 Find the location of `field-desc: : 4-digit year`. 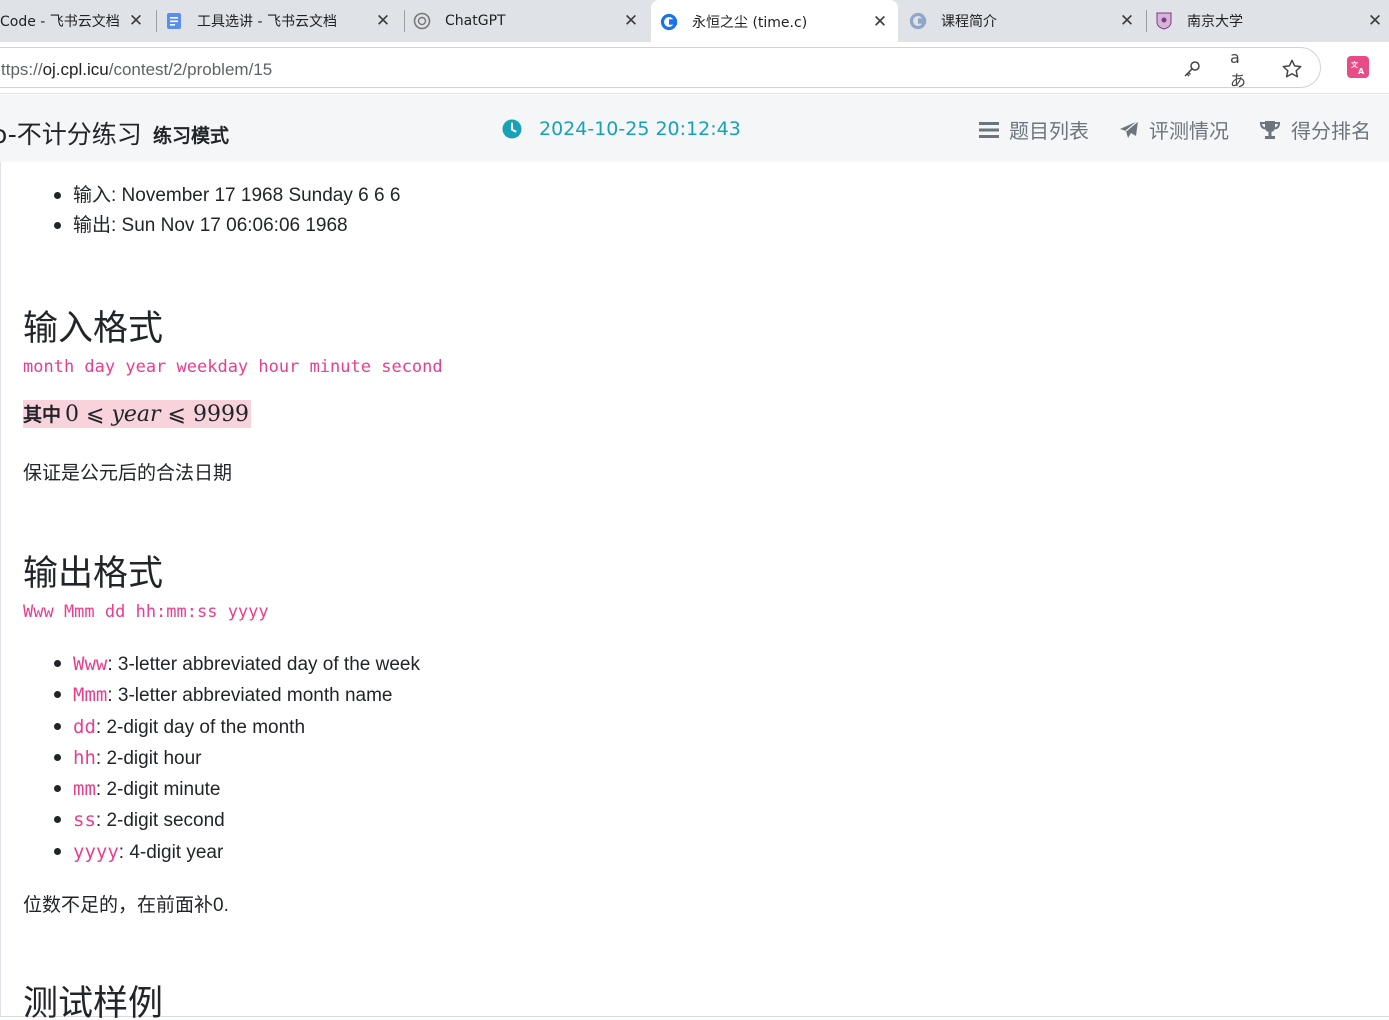

field-desc: : 4-digit year is located at coordinates (171, 852).